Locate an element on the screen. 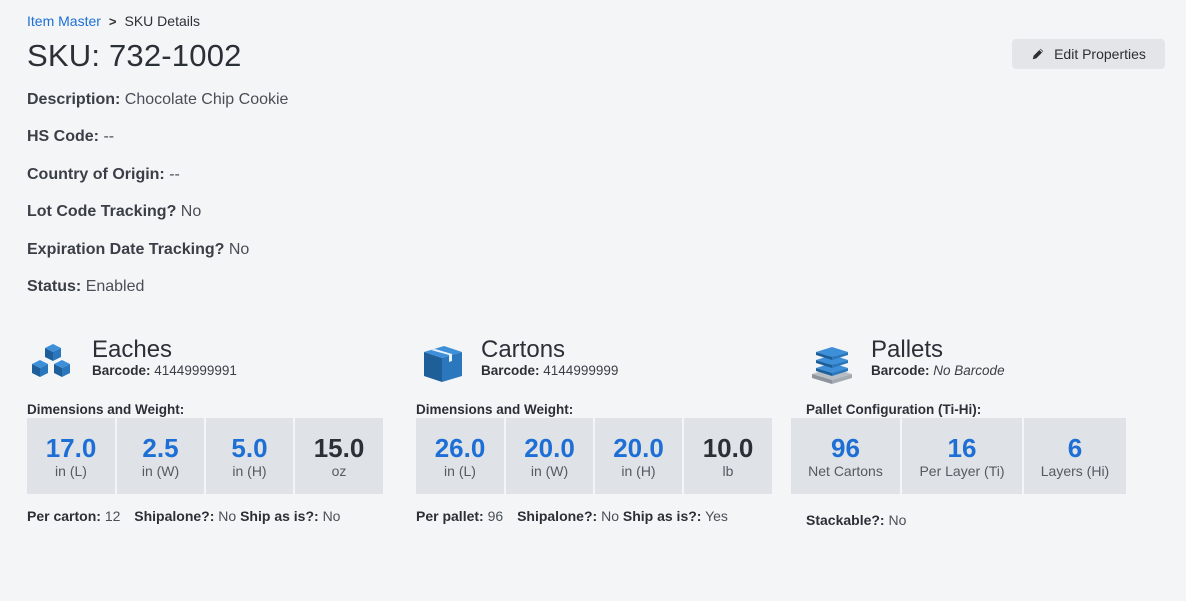 This screenshot has height=601, width=1186. eaches-shipasis-value: No is located at coordinates (331, 516).